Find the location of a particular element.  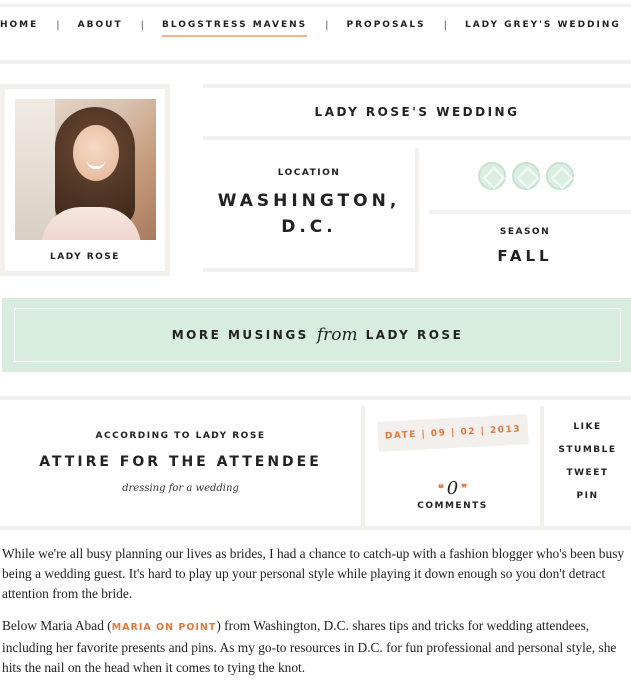

season-divider is located at coordinates (530, 212).